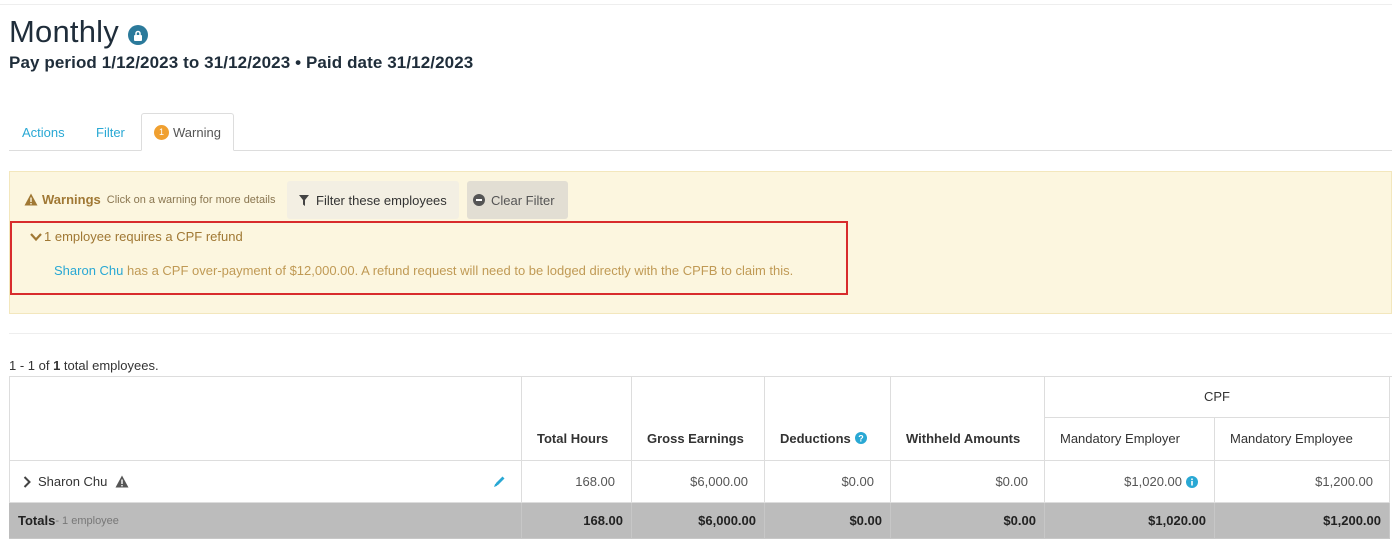 Image resolution: width=1392 pixels, height=544 pixels. I want to click on question-circle-icon: ?, so click(860, 438).